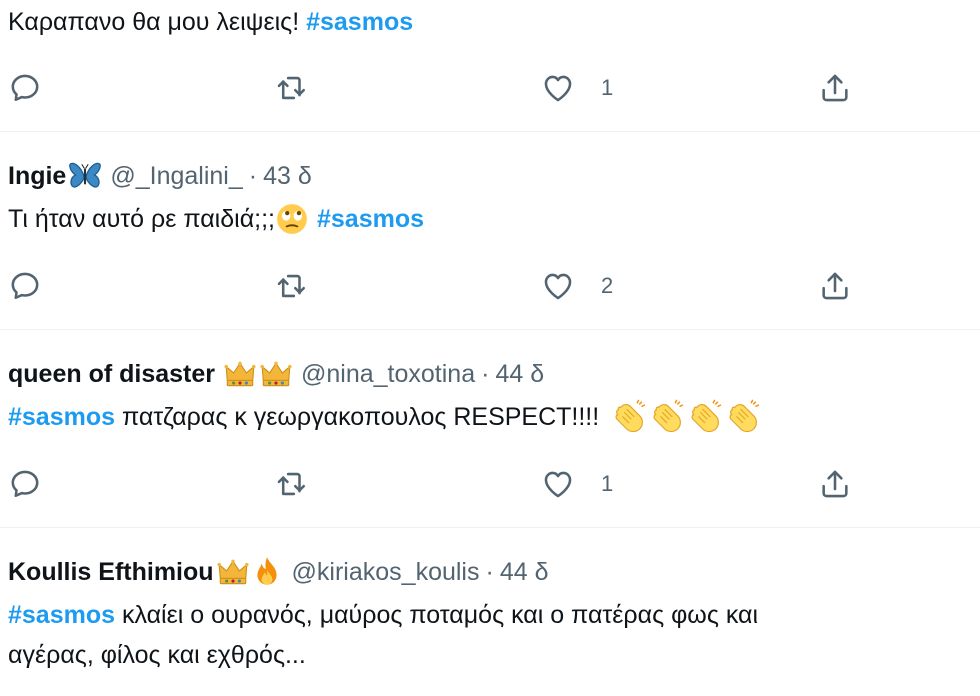  Describe the element at coordinates (361, 417) in the screenshot. I see `tweet-text-body: πατζαρας κ γεωργακοπουλος RESPECT!!!!` at that location.